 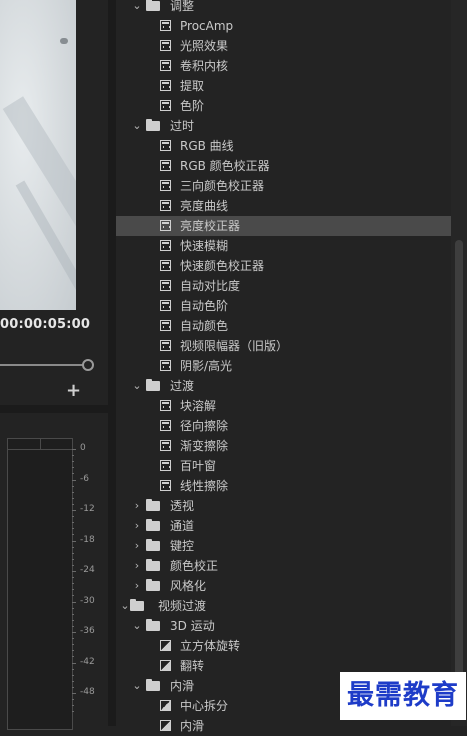 What do you see at coordinates (283, 586) in the screenshot?
I see `effects-folder-row: › 风格化` at bounding box center [283, 586].